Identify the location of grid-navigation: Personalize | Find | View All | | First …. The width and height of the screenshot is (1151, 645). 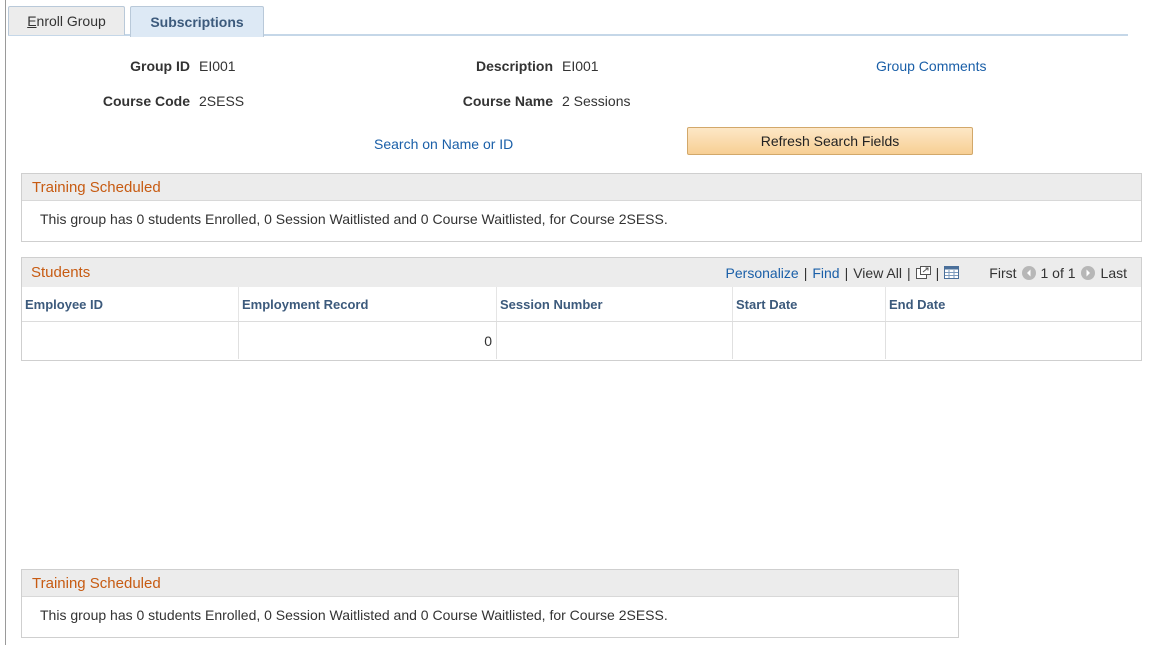
(926, 272).